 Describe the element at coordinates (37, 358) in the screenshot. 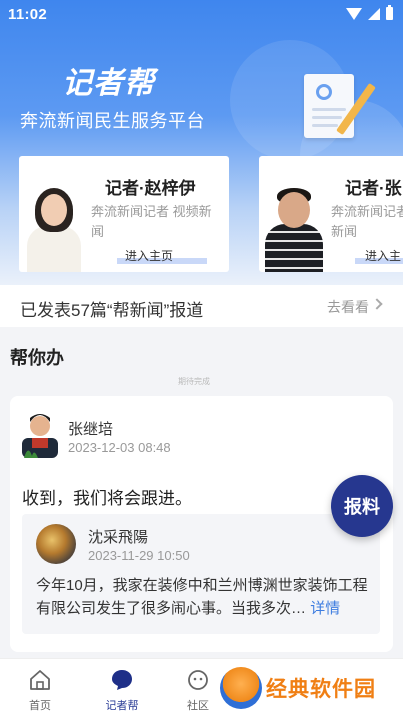

I see `section-title: 帮你办` at that location.